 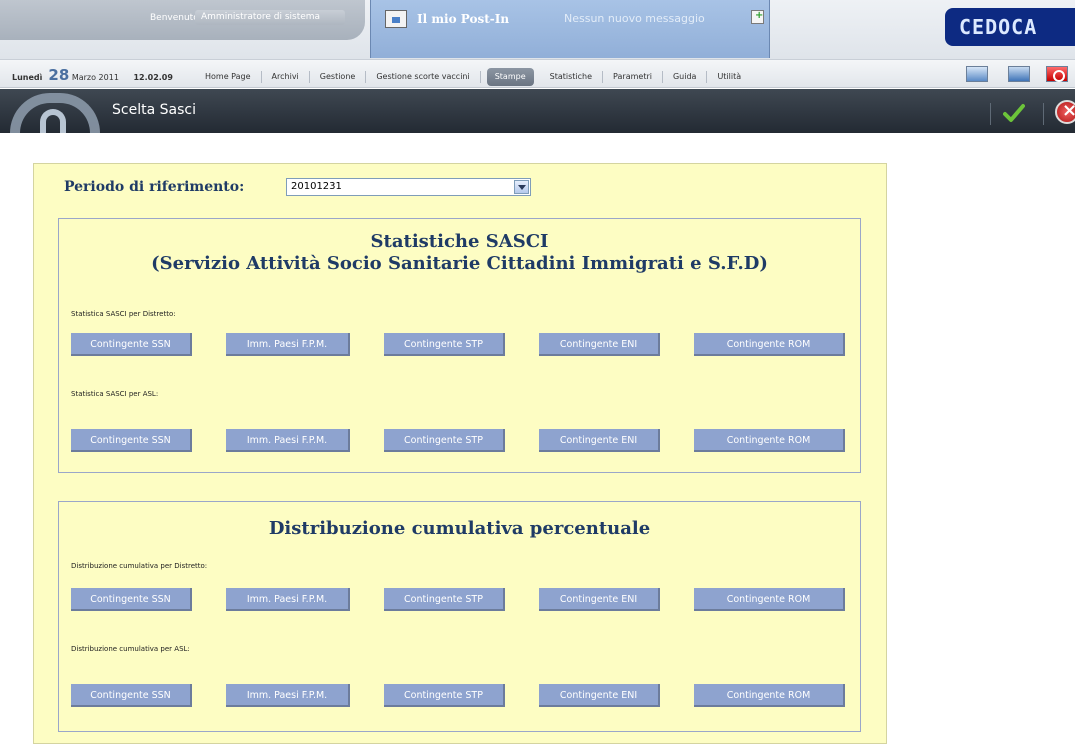 I want to click on nav-statistiche: Statistiche, so click(x=572, y=77).